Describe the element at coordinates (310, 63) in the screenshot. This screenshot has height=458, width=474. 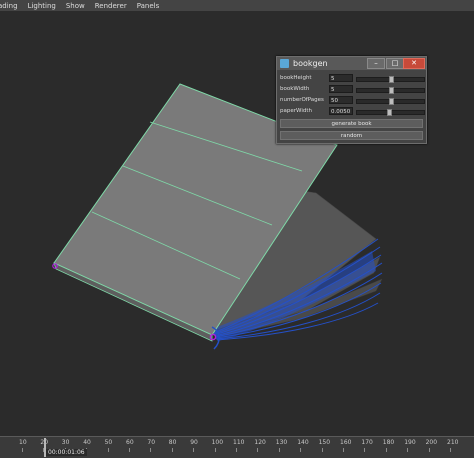
I see `window-title: bookgen` at that location.